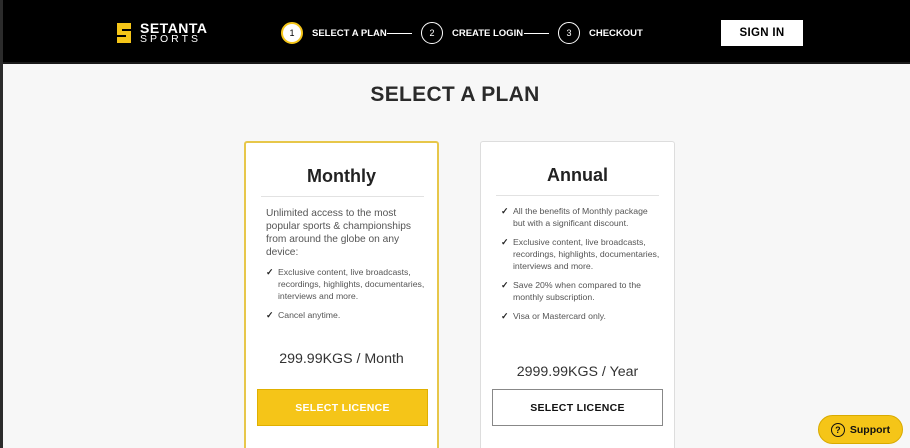  Describe the element at coordinates (577, 372) in the screenshot. I see `plan-price: 2999.99KGS / Year` at that location.